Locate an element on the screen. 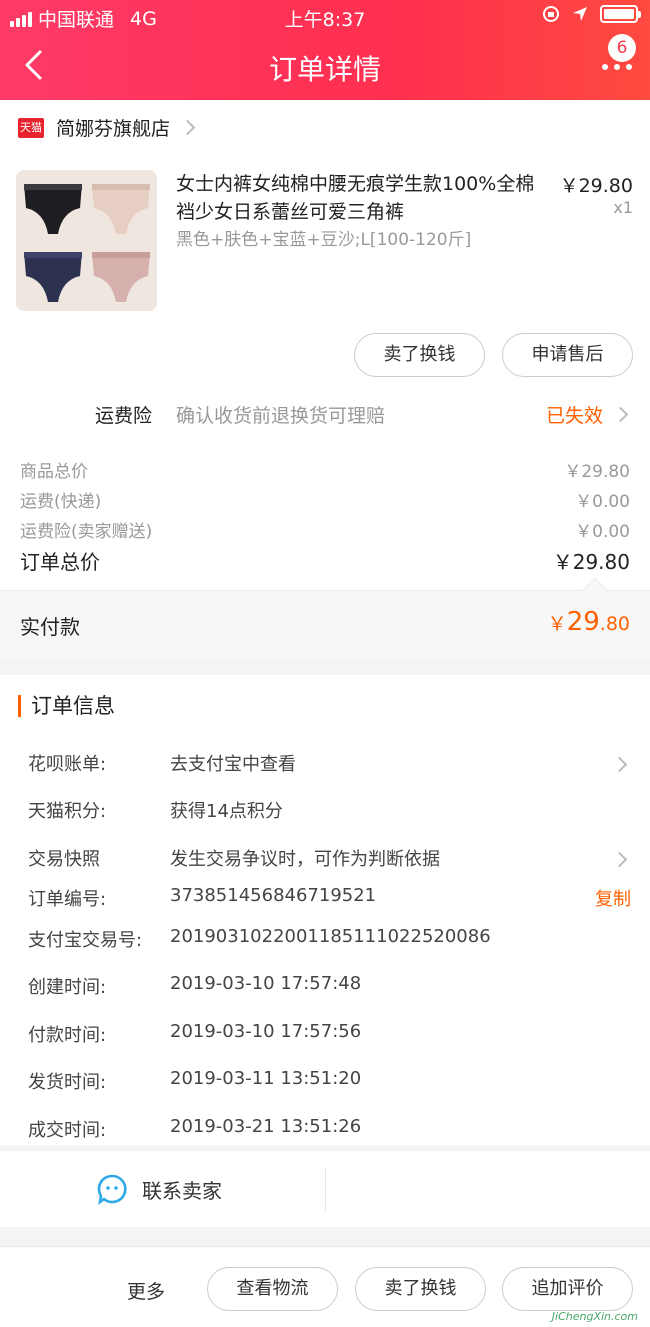 The width and height of the screenshot is (650, 1327). order-total-label: 订单总价 is located at coordinates (60, 562).